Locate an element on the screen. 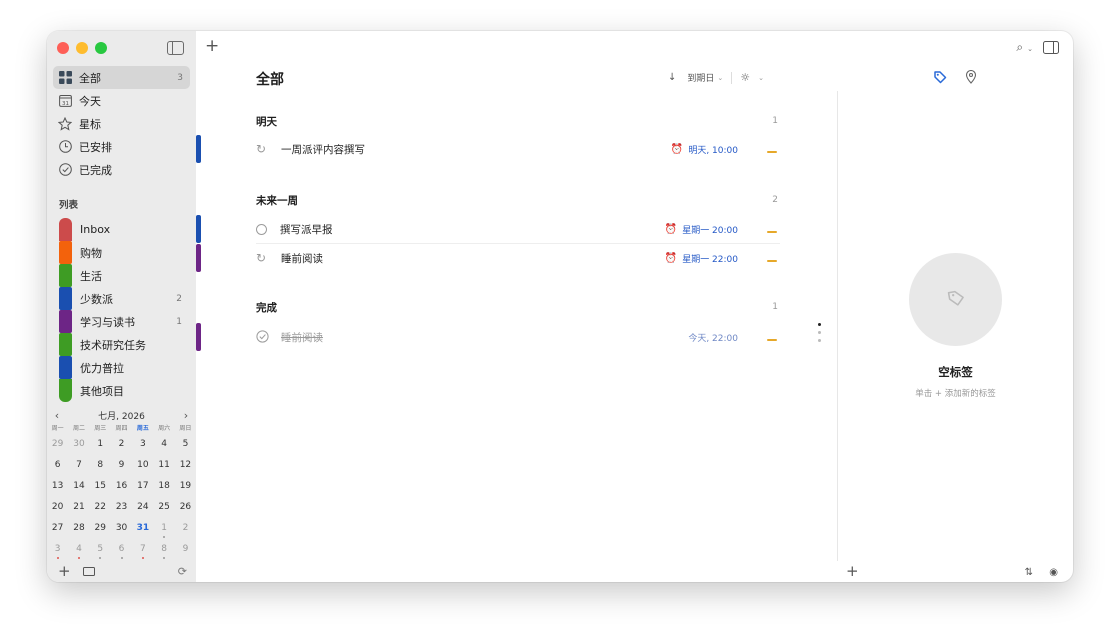  task-row: ↻ 睡前阅读 ⏰ 星期一 22:00 is located at coordinates (488, 257).